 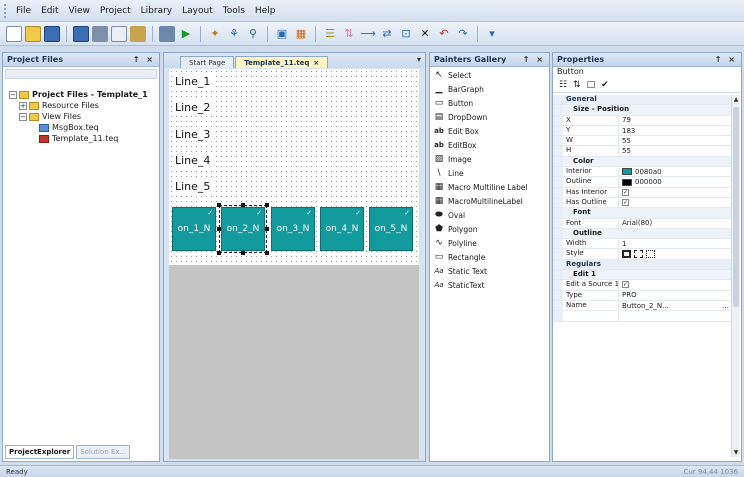 What do you see at coordinates (642, 162) in the screenshot?
I see `property-category: Color` at bounding box center [642, 162].